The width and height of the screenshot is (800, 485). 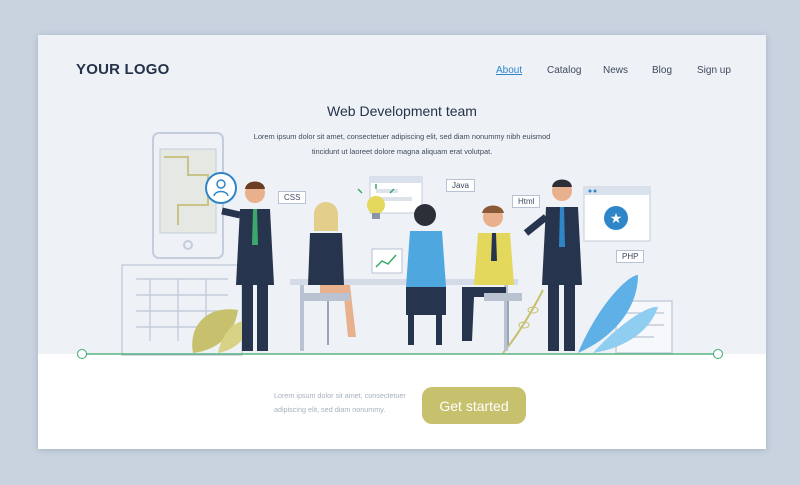 I want to click on slider-handle-left, so click(x=82, y=354).